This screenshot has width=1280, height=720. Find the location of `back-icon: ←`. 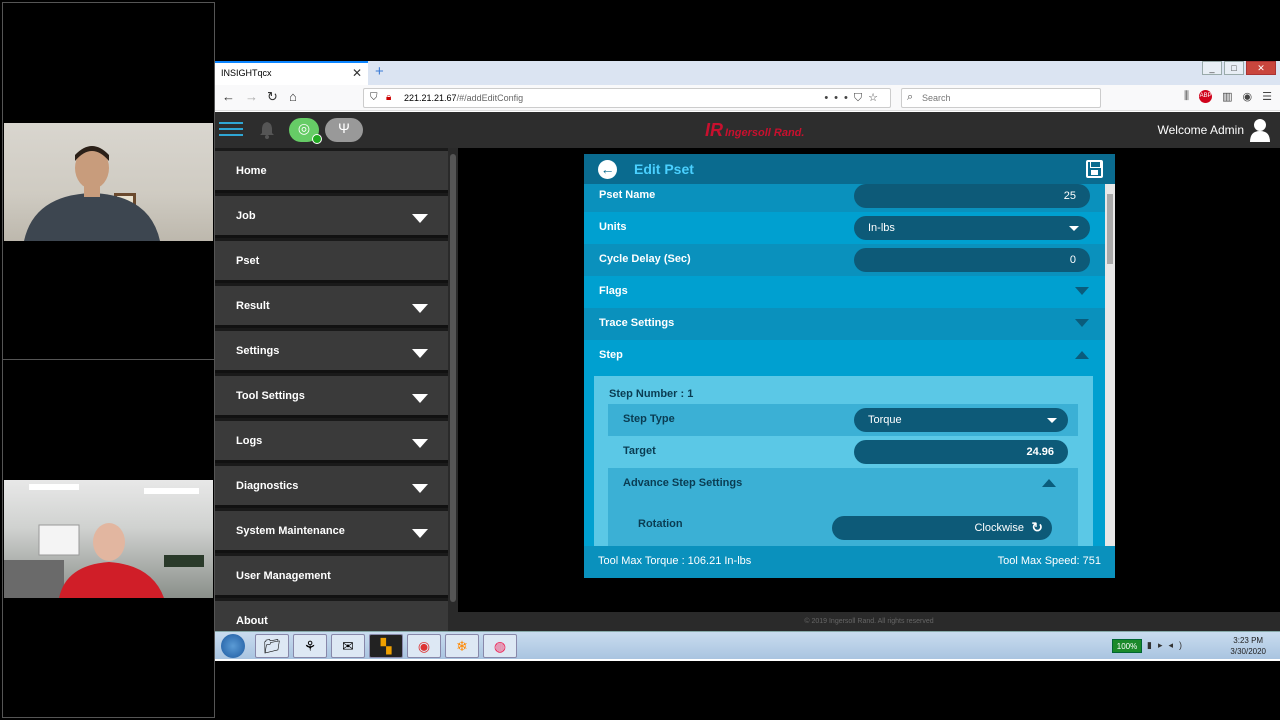

back-icon: ← is located at coordinates (228, 96).